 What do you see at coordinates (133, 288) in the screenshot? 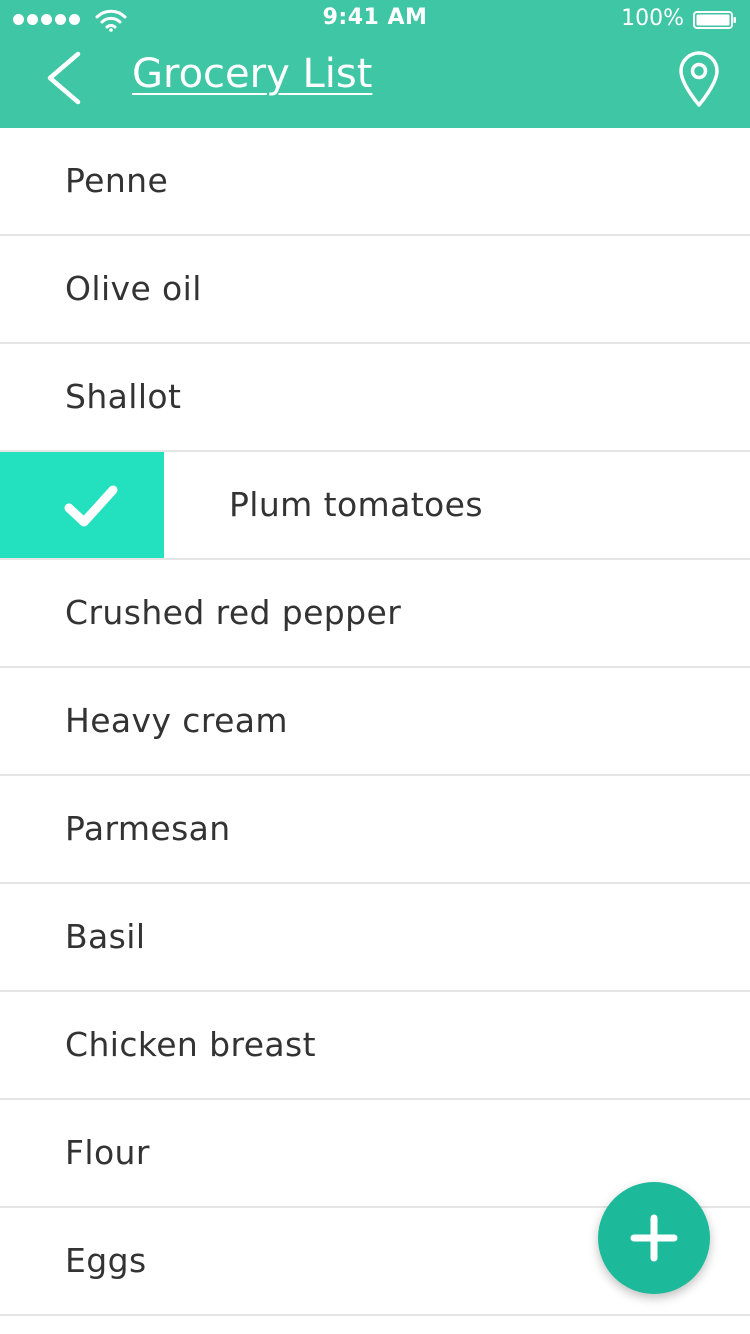
I see `item-label: Olive oil` at bounding box center [133, 288].